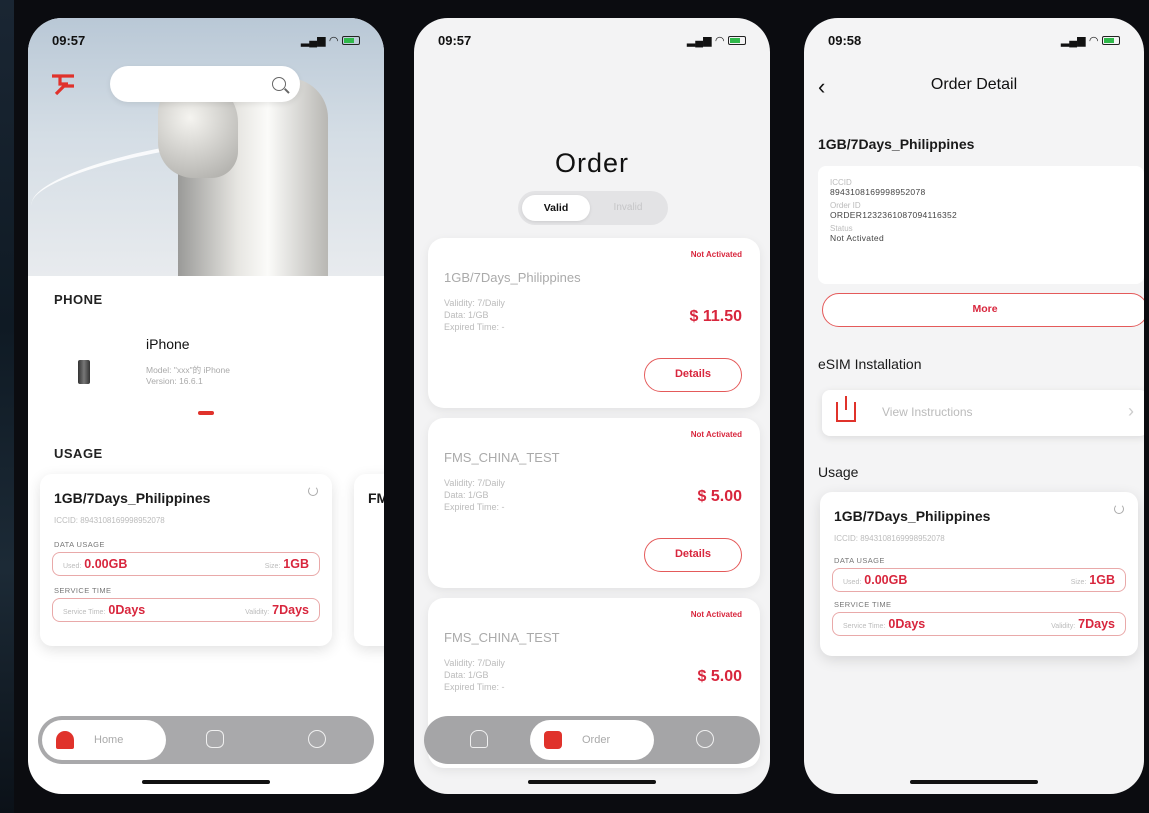 The height and width of the screenshot is (813, 1149). I want to click on carousel-indicator, so click(206, 413).